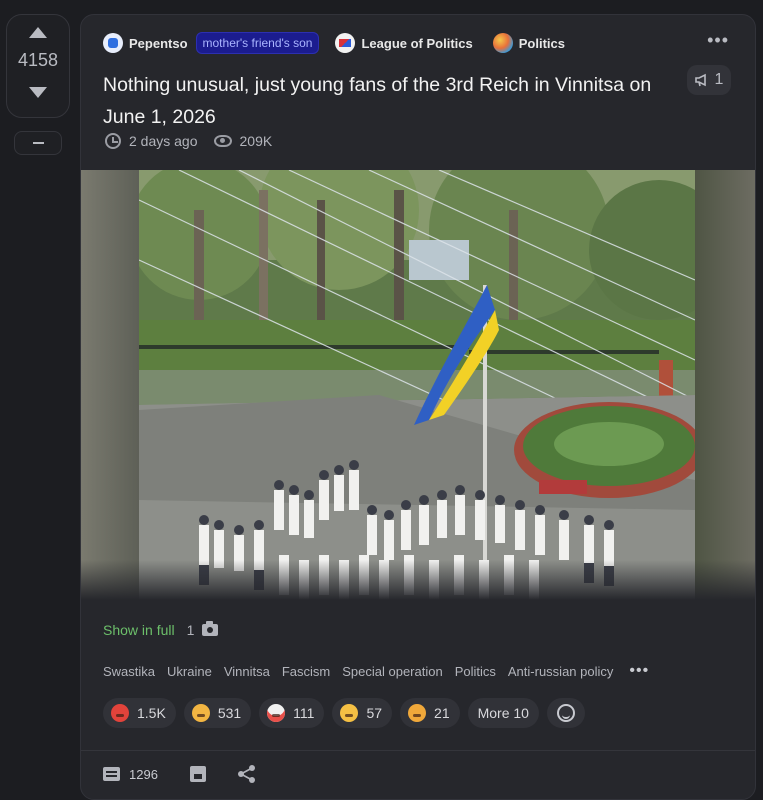 This screenshot has width=763, height=800. What do you see at coordinates (392, 671) in the screenshot?
I see `tag-item: Special operation` at bounding box center [392, 671].